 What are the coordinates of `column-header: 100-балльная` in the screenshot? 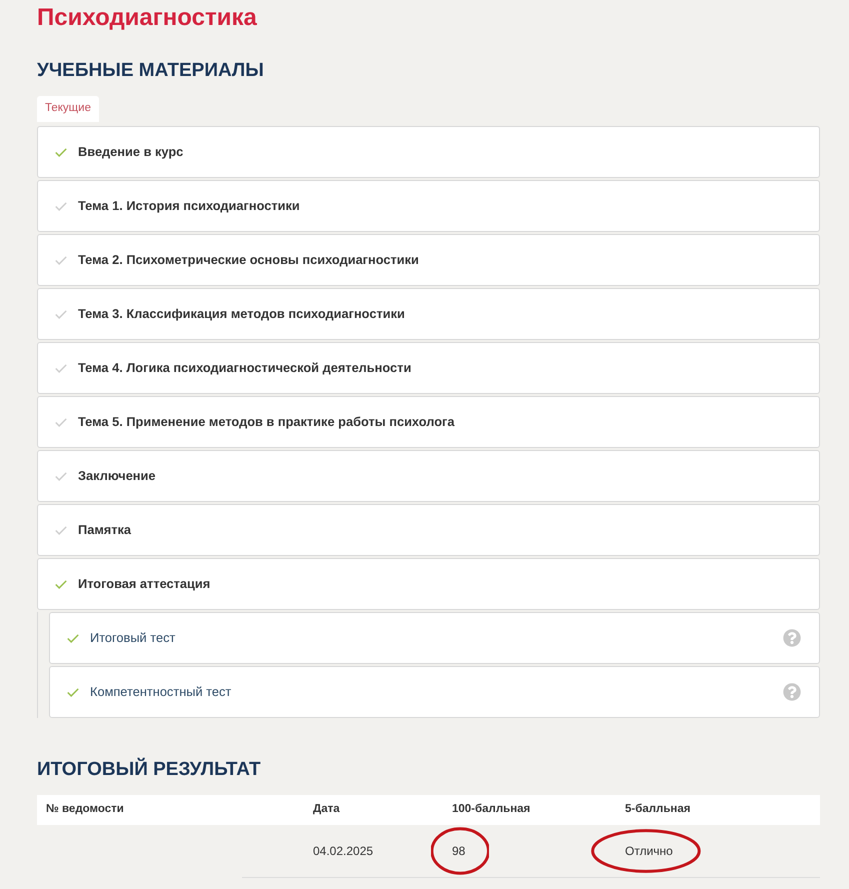 It's located at (491, 810).